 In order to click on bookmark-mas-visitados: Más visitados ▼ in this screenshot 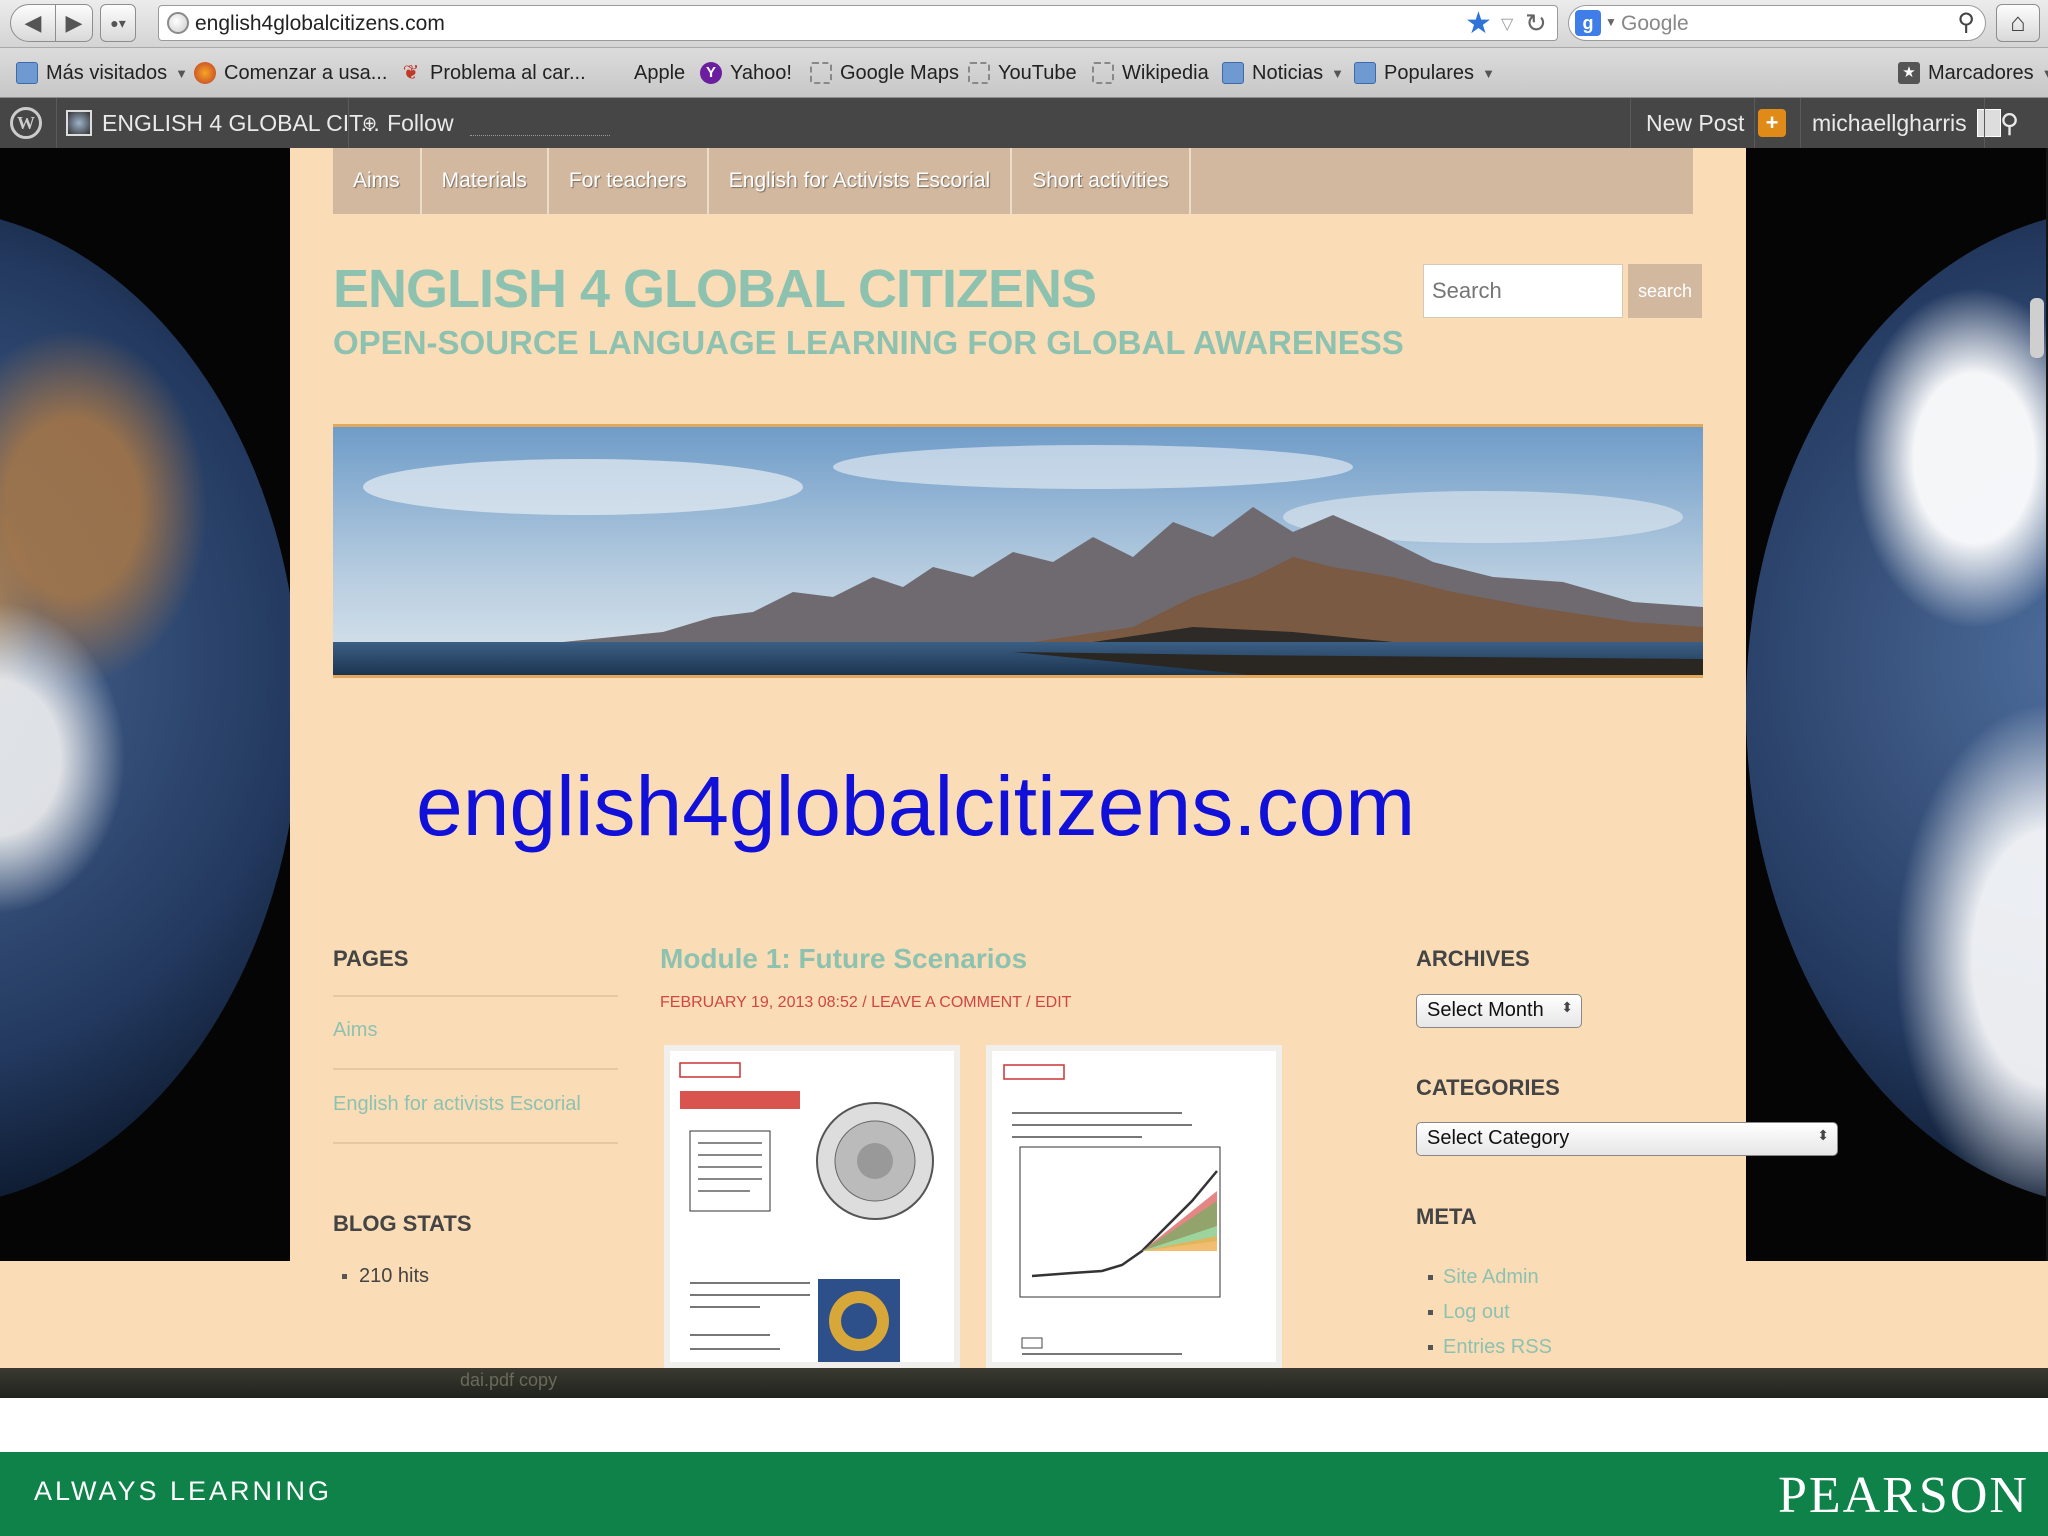, I will do `click(102, 73)`.